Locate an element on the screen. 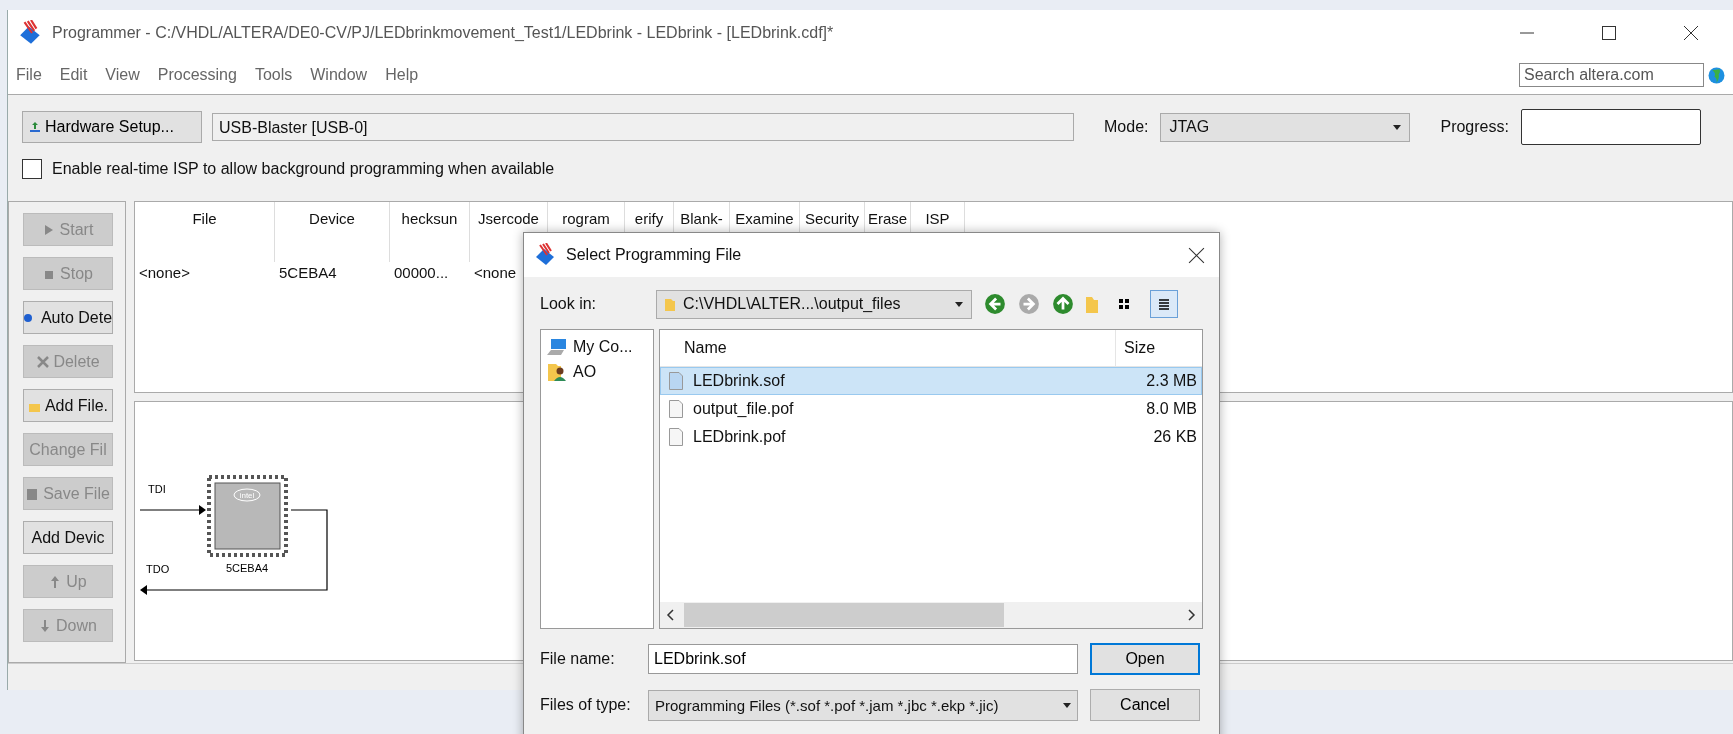 The width and height of the screenshot is (1733, 734). menu-item: Help is located at coordinates (402, 75).